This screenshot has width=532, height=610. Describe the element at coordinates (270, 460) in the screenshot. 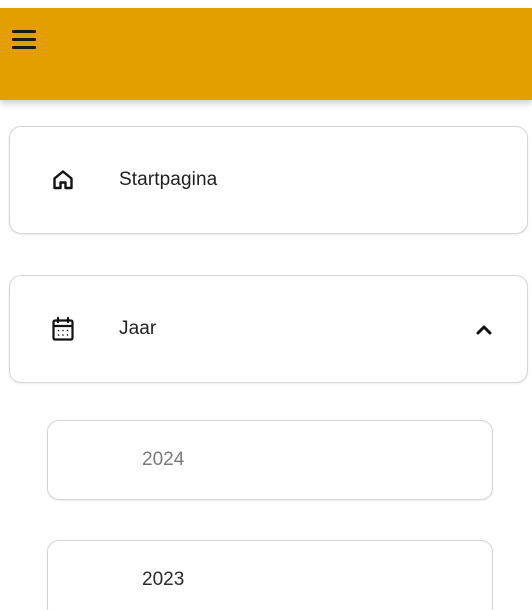

I see `year-option-2024: 2024` at that location.